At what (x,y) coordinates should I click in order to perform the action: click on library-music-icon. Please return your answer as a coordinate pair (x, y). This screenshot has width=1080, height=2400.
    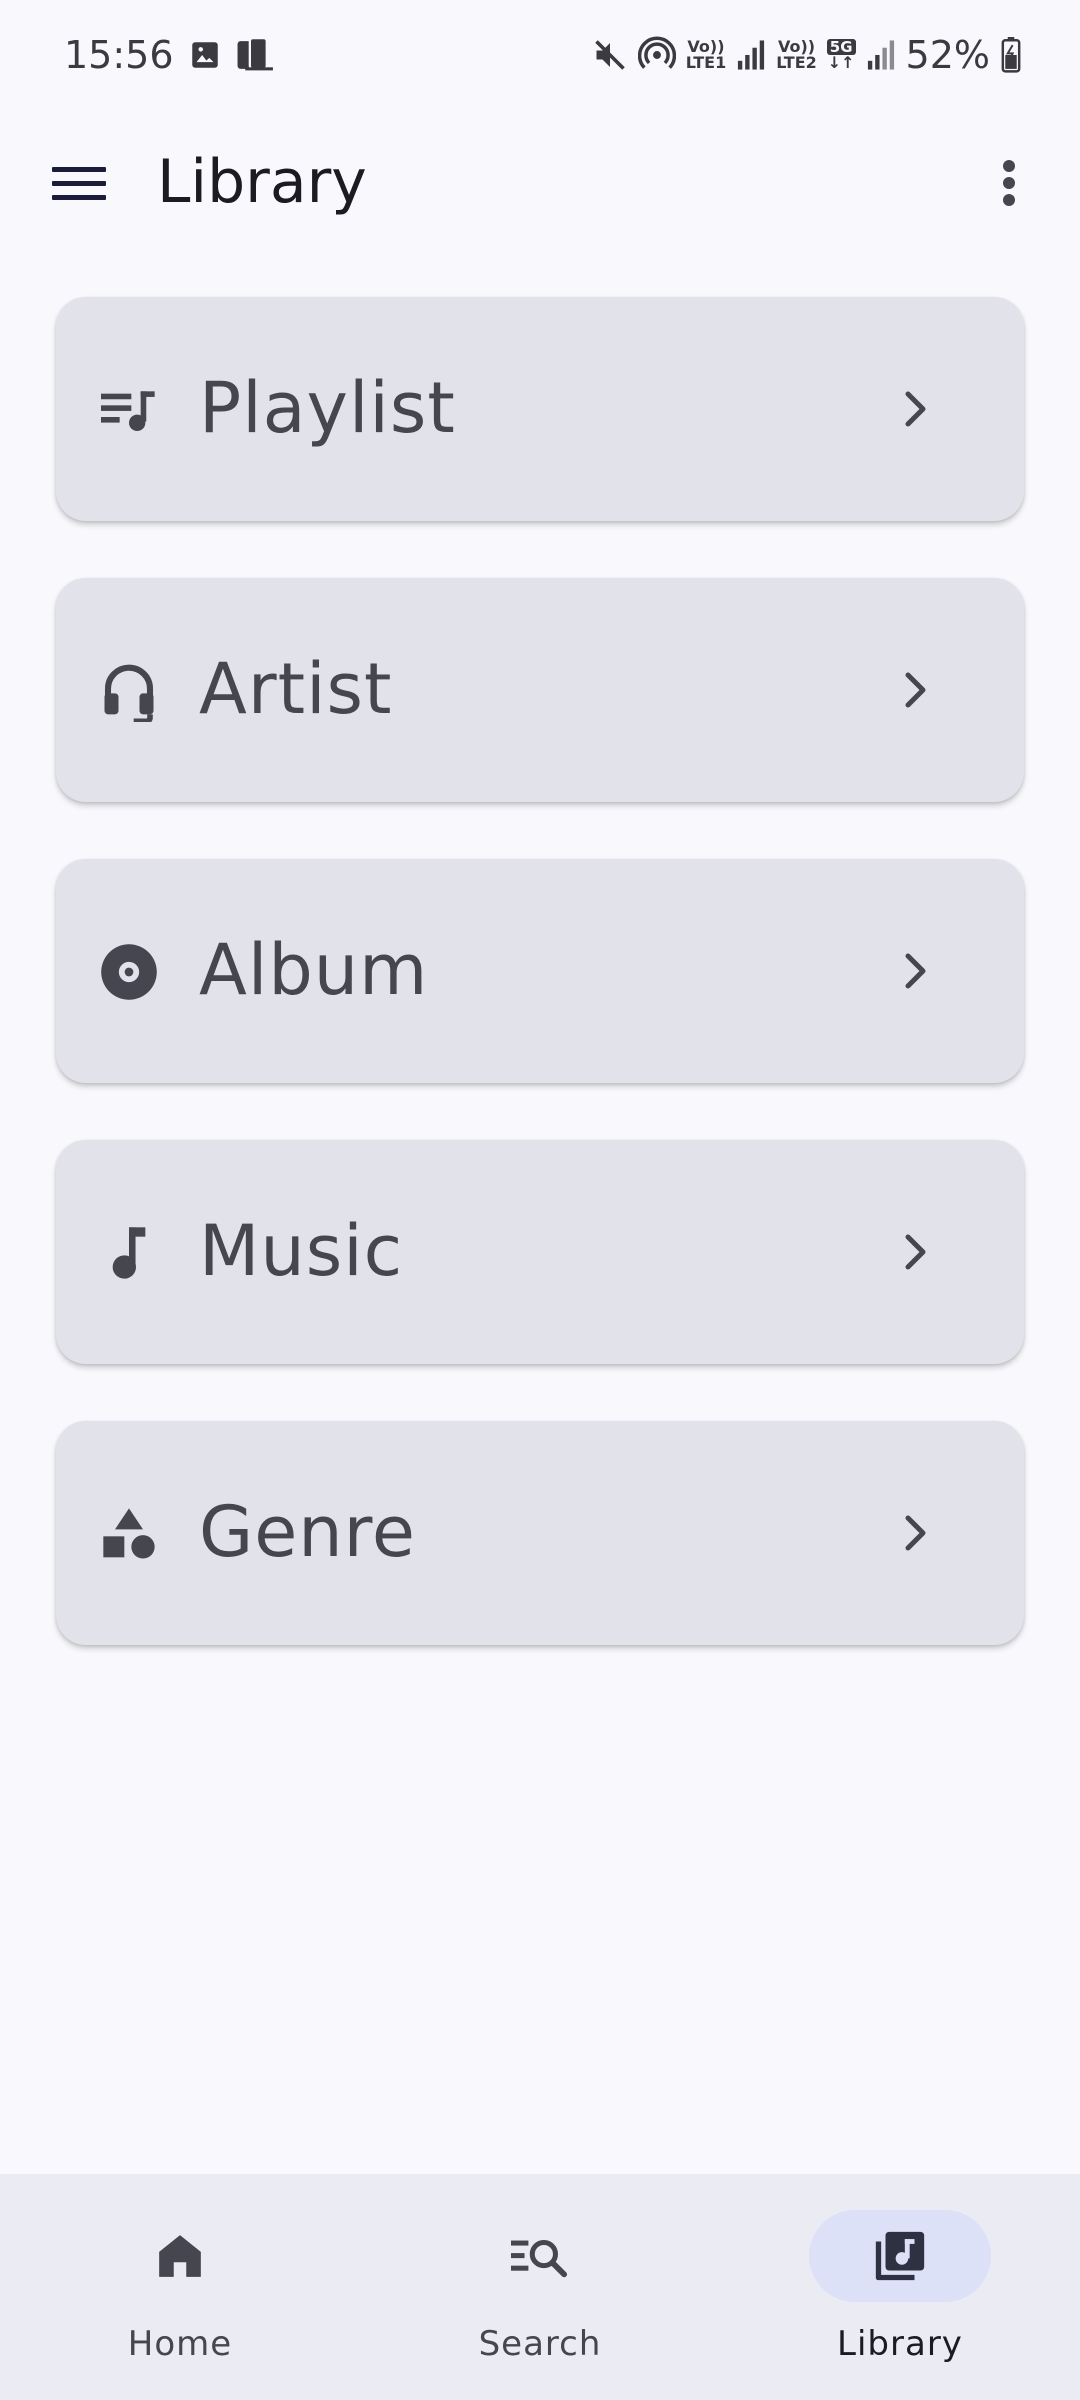
    Looking at the image, I should click on (900, 2256).